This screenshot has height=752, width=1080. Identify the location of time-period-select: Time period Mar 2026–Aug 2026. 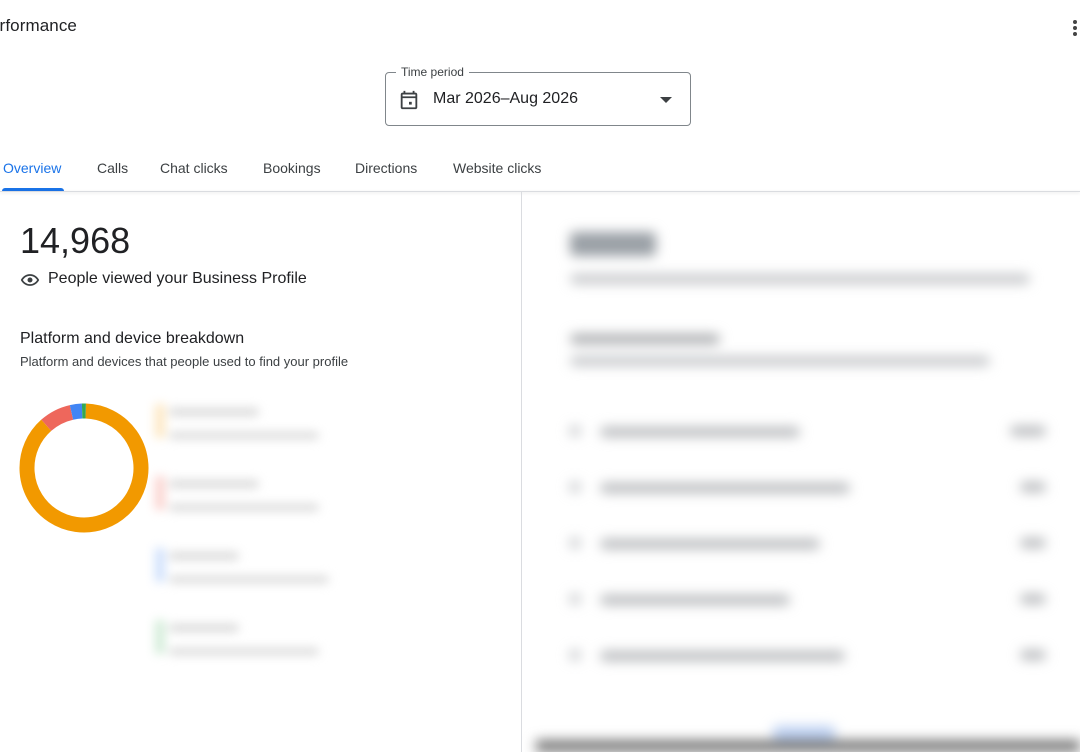
(538, 95).